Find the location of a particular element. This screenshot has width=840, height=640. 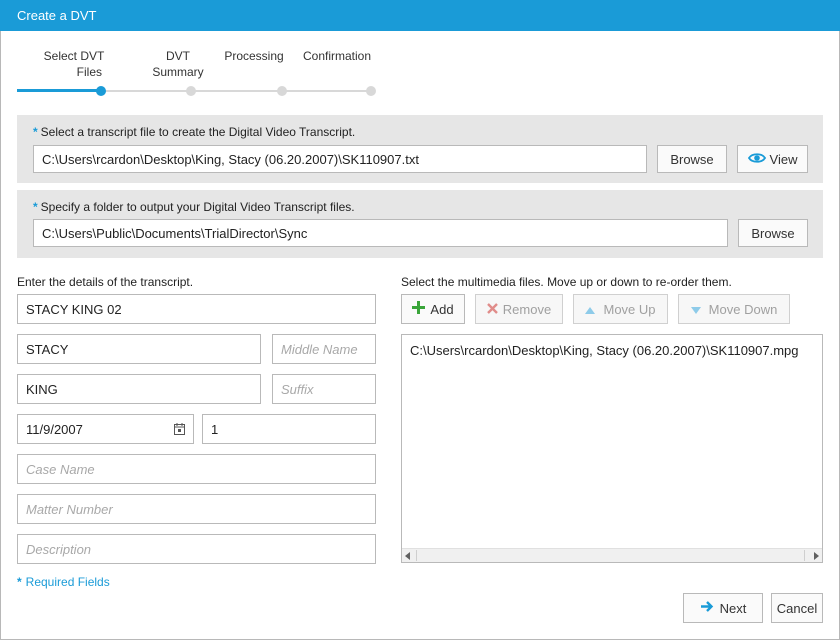

move-down-button: Move Down is located at coordinates (734, 309).